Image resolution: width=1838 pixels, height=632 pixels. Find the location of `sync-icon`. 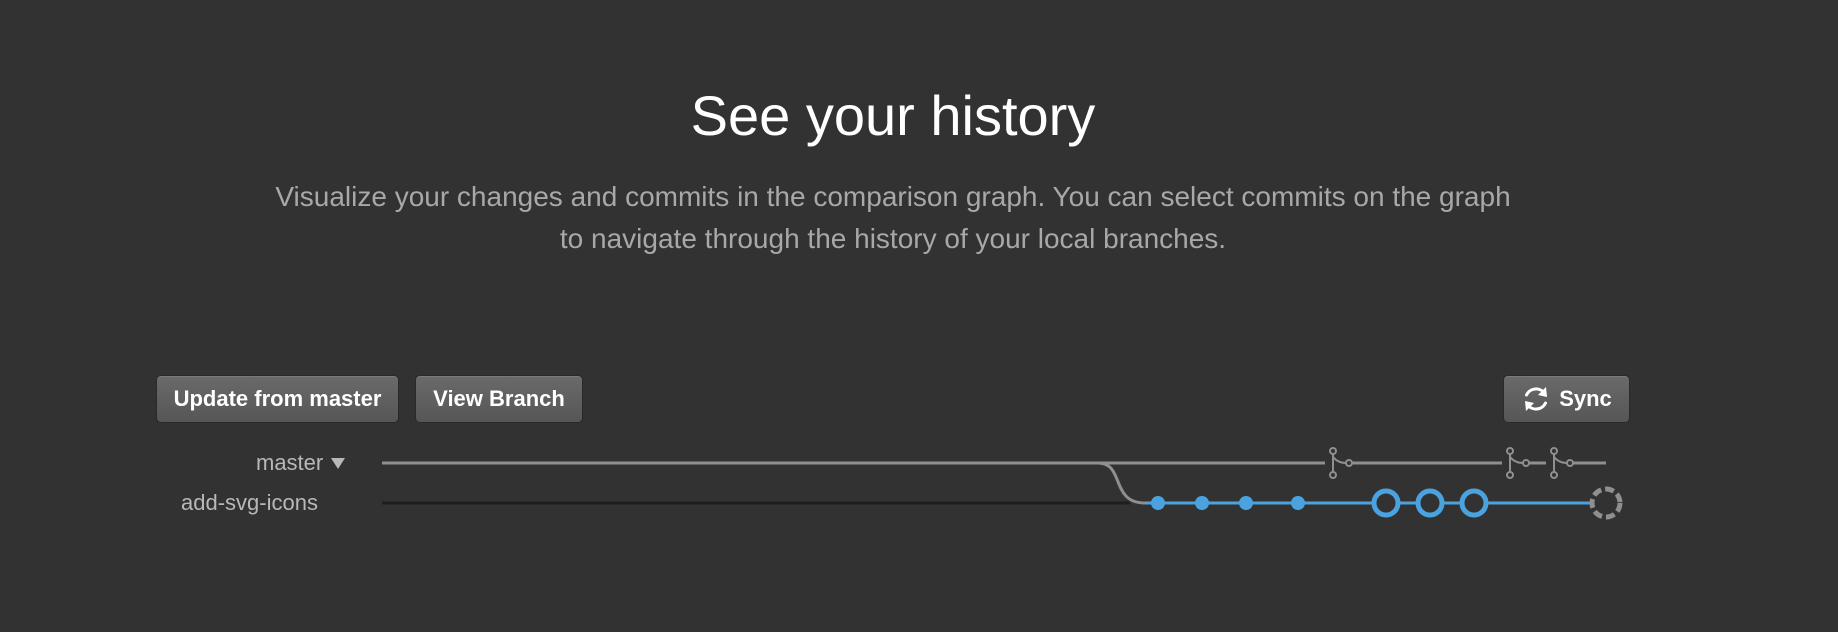

sync-icon is located at coordinates (1536, 399).